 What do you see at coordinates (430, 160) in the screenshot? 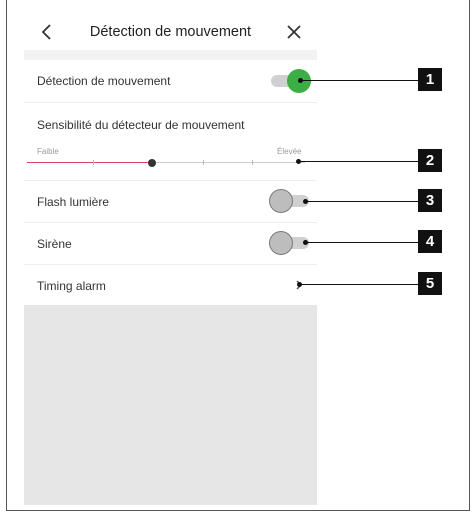
I see `callout-badge-2: 2` at bounding box center [430, 160].